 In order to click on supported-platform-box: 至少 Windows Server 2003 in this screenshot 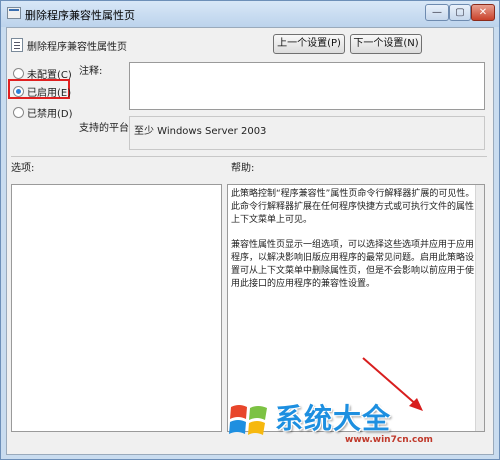, I will do `click(307, 133)`.